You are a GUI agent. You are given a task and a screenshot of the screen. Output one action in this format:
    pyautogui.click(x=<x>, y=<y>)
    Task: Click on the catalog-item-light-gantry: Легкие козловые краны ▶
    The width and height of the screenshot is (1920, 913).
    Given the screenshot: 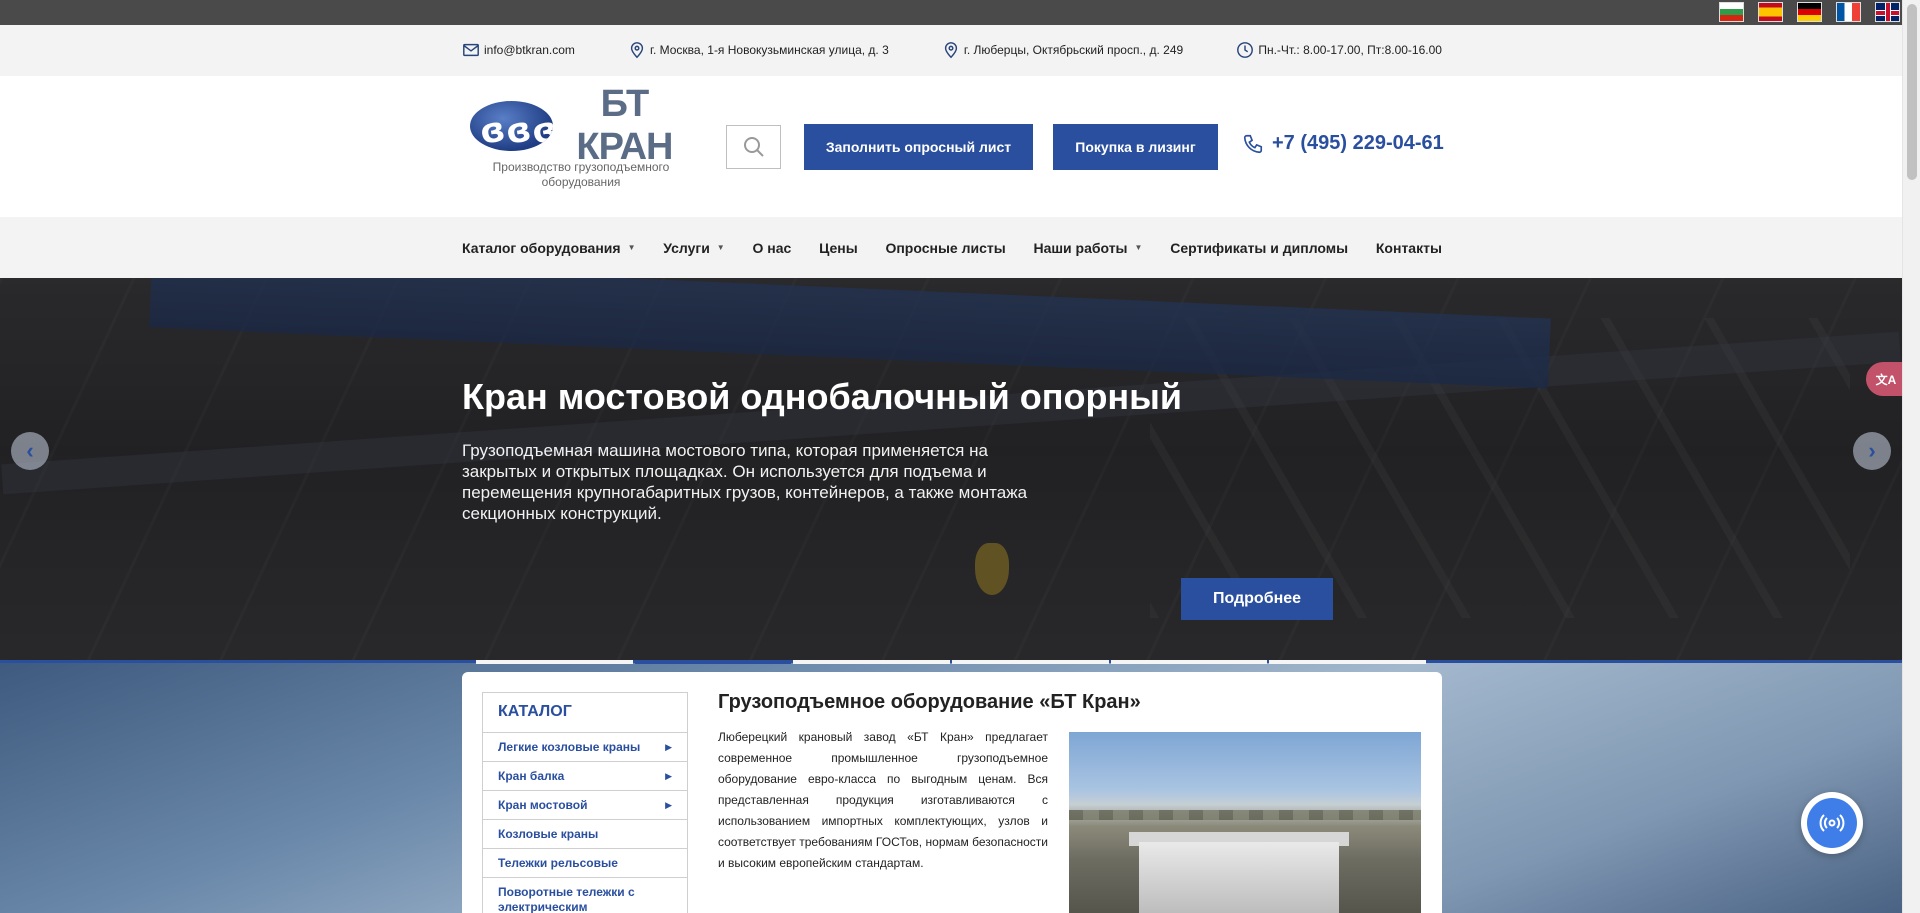 What is the action you would take?
    pyautogui.click(x=585, y=747)
    